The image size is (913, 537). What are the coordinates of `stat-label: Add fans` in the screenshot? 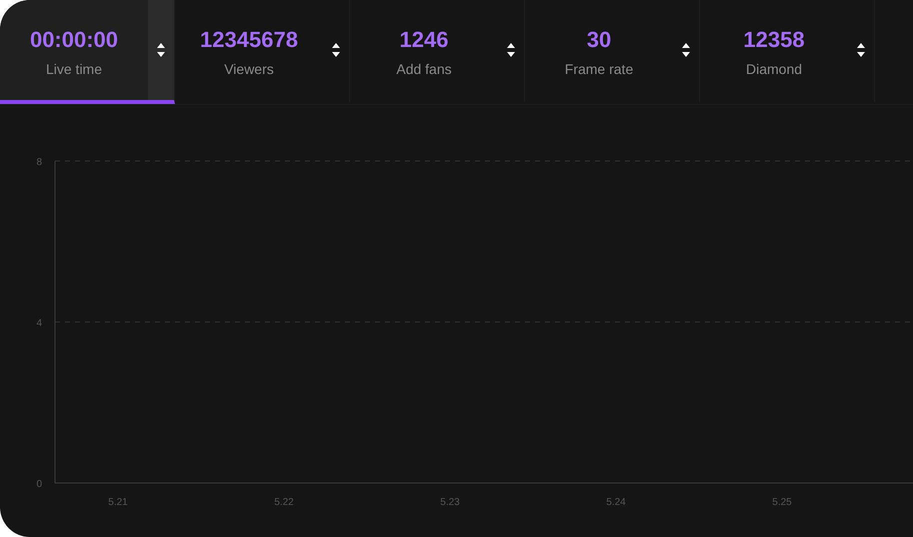 It's located at (424, 69).